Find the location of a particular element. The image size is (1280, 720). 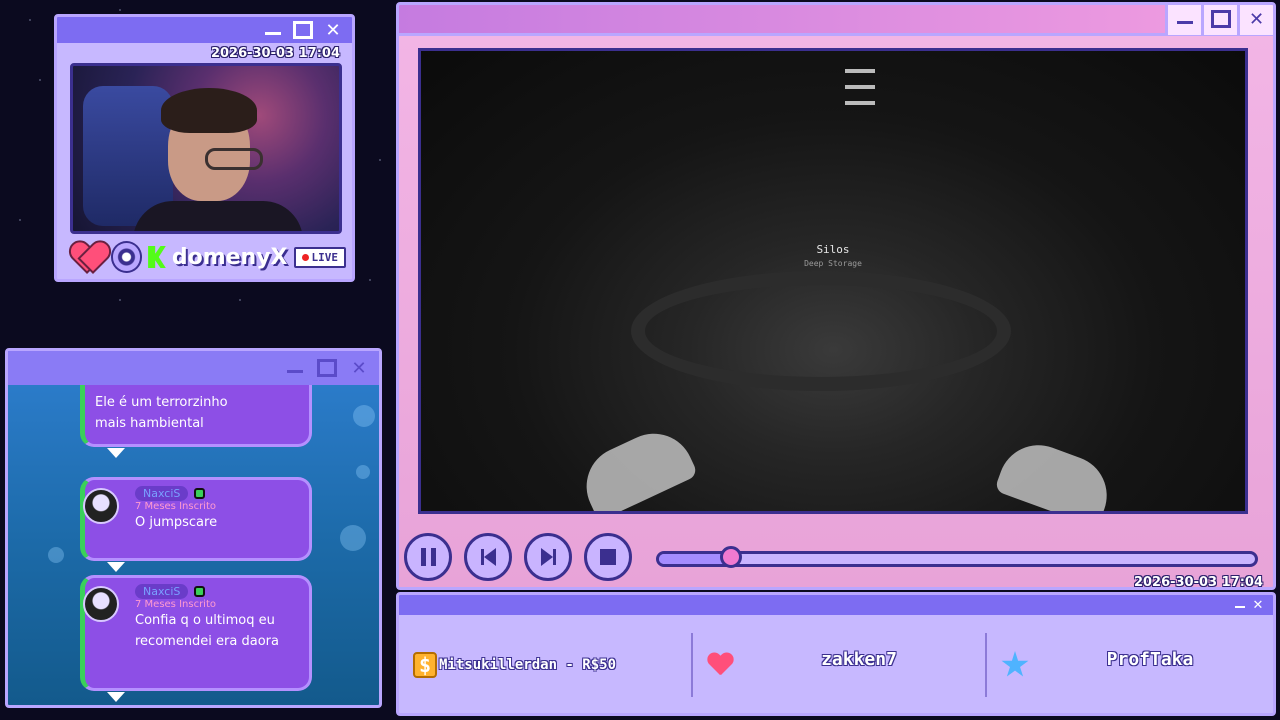

chat-message: Ele é um terrorzinho mais hambiental is located at coordinates (196, 421).